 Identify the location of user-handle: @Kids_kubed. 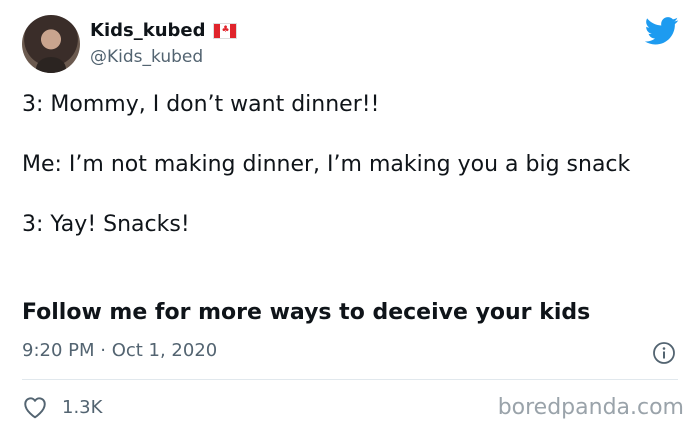
(146, 57).